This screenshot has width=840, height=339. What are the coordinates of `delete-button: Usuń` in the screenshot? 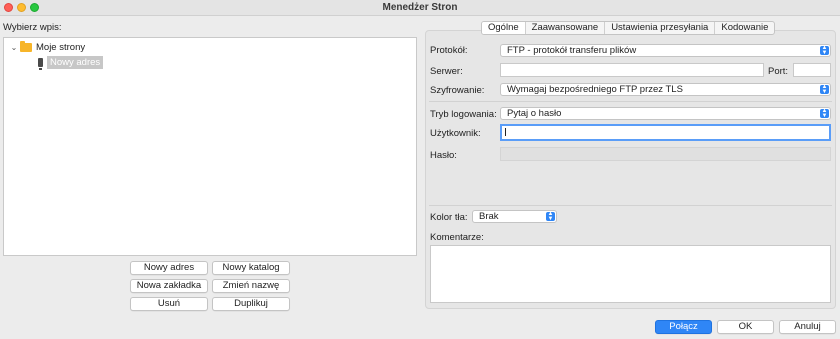 It's located at (169, 304).